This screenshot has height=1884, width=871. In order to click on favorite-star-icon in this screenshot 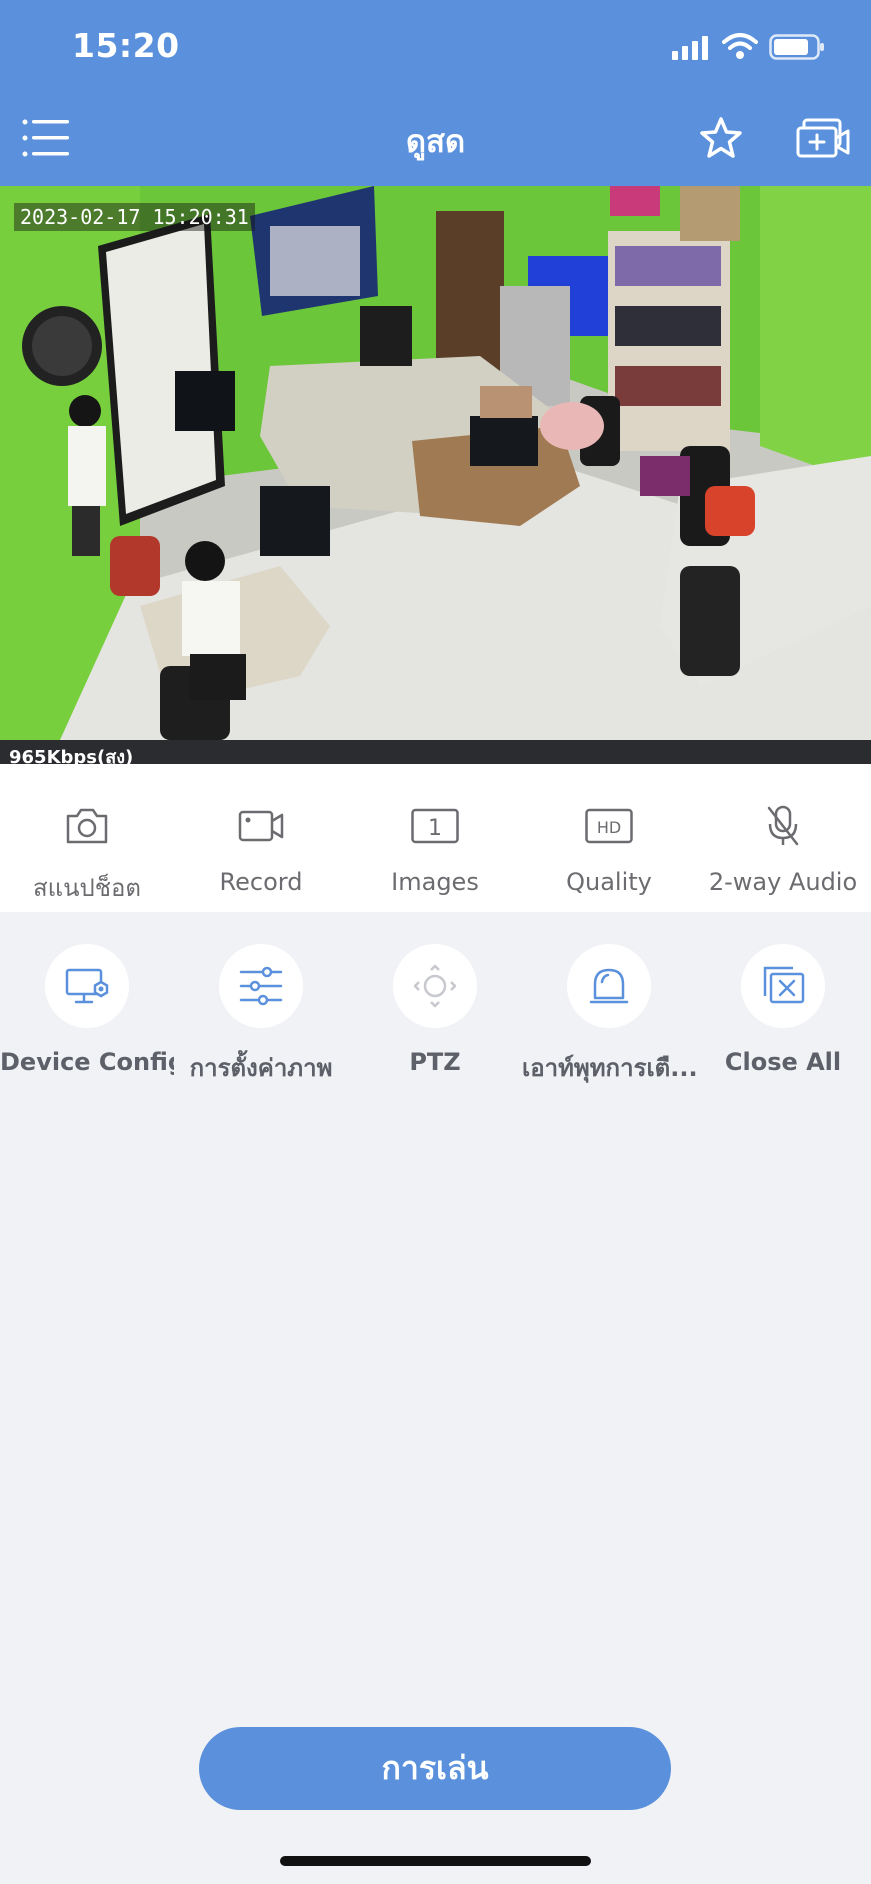, I will do `click(721, 138)`.